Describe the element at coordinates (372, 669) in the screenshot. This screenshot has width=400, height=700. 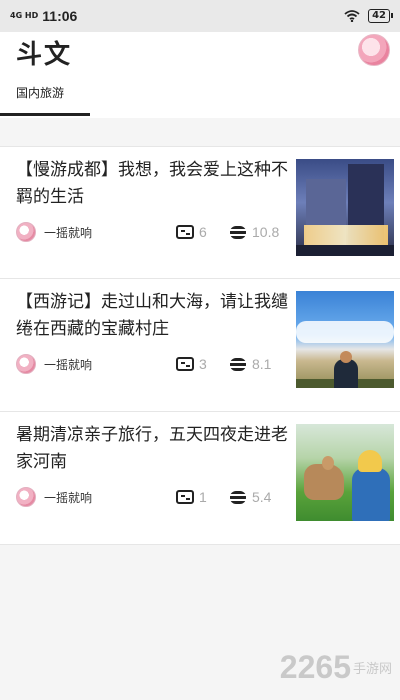
I see `watermark-text: 手游网` at that location.